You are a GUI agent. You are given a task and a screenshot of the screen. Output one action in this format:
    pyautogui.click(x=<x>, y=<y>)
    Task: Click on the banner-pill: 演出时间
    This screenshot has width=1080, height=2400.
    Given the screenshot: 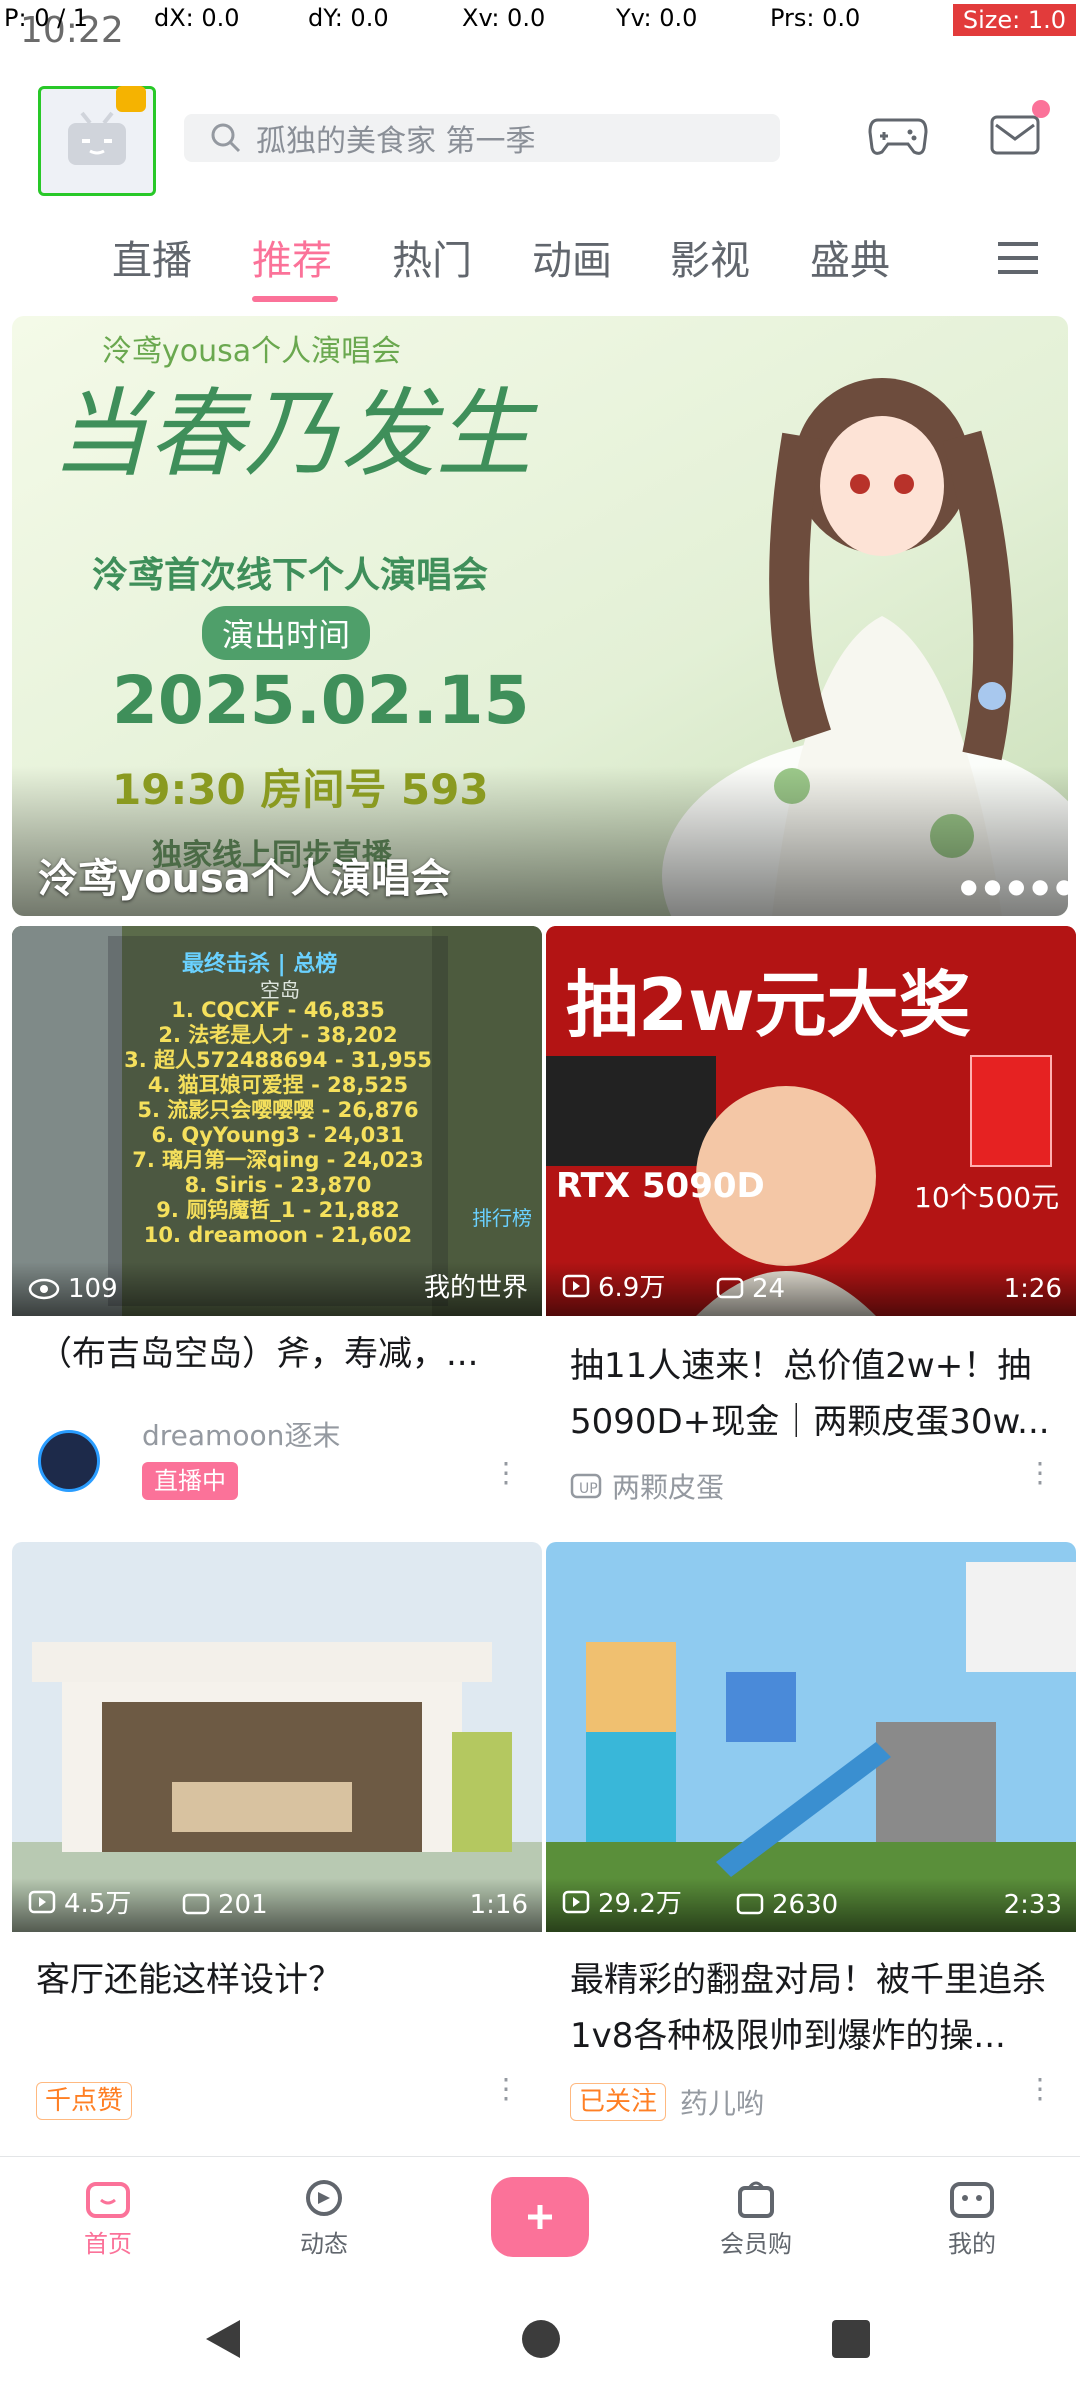 What is the action you would take?
    pyautogui.click(x=286, y=633)
    